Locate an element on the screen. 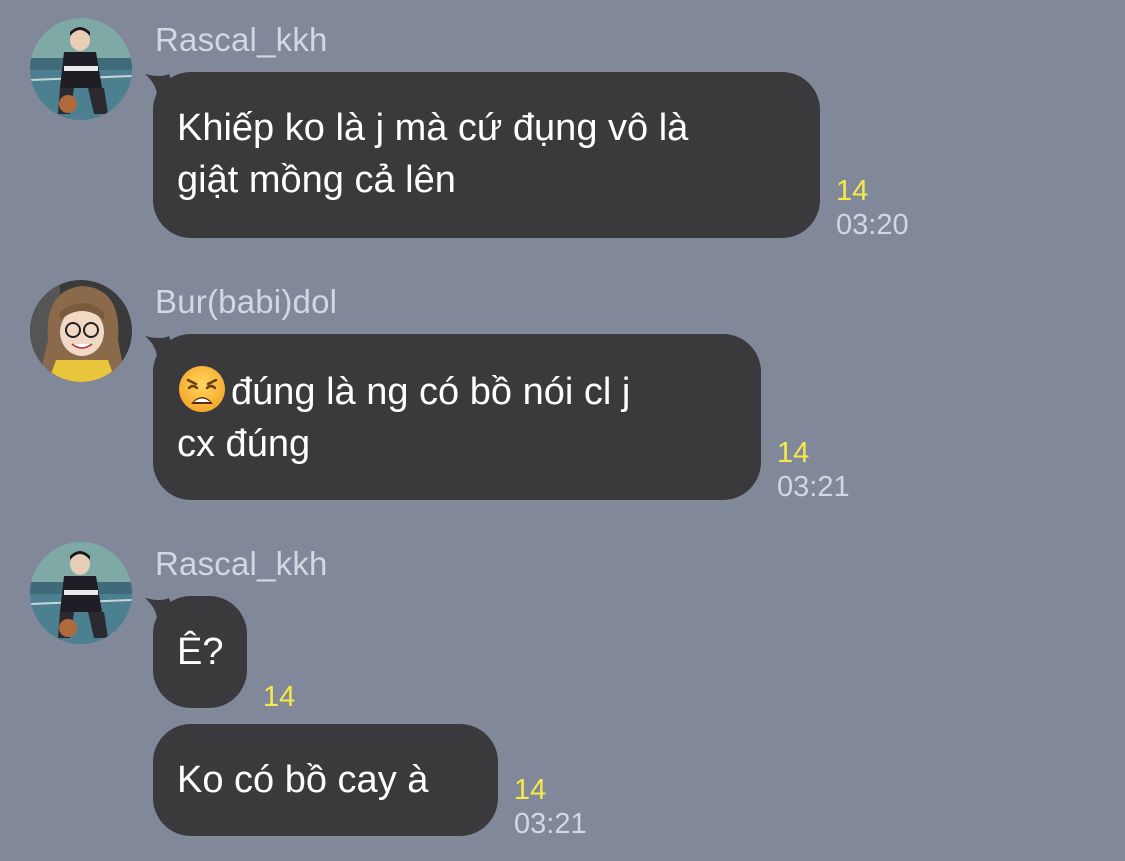  message-text-line: giật mồng cả lên is located at coordinates (316, 180).